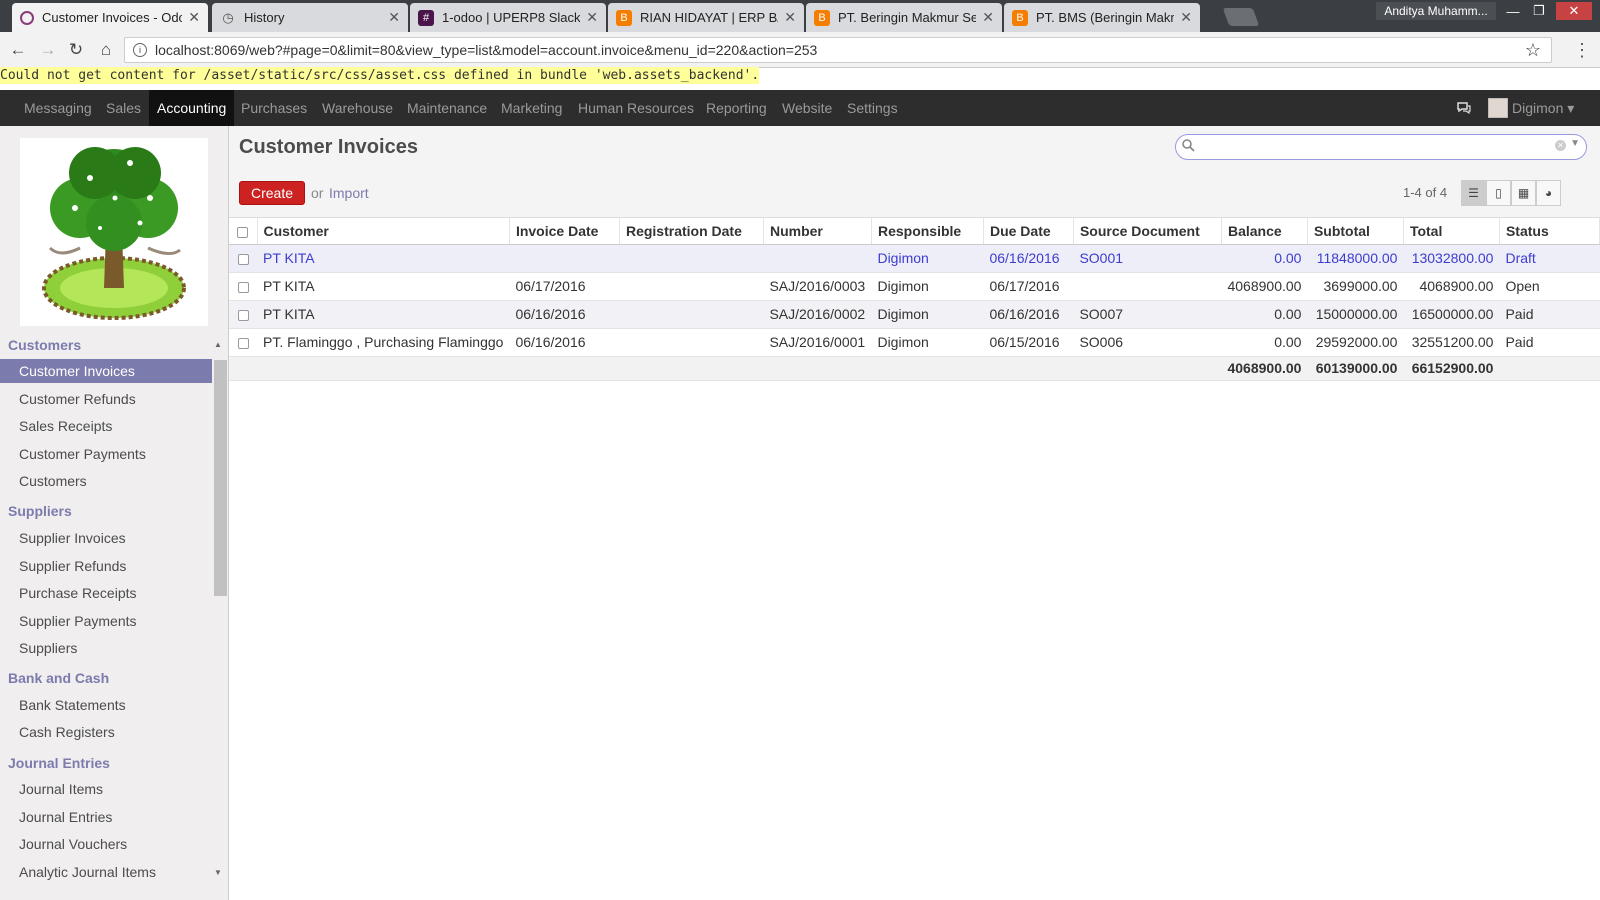 This screenshot has height=900, width=1600. I want to click on column-source-document: Source Document, so click(1147, 231).